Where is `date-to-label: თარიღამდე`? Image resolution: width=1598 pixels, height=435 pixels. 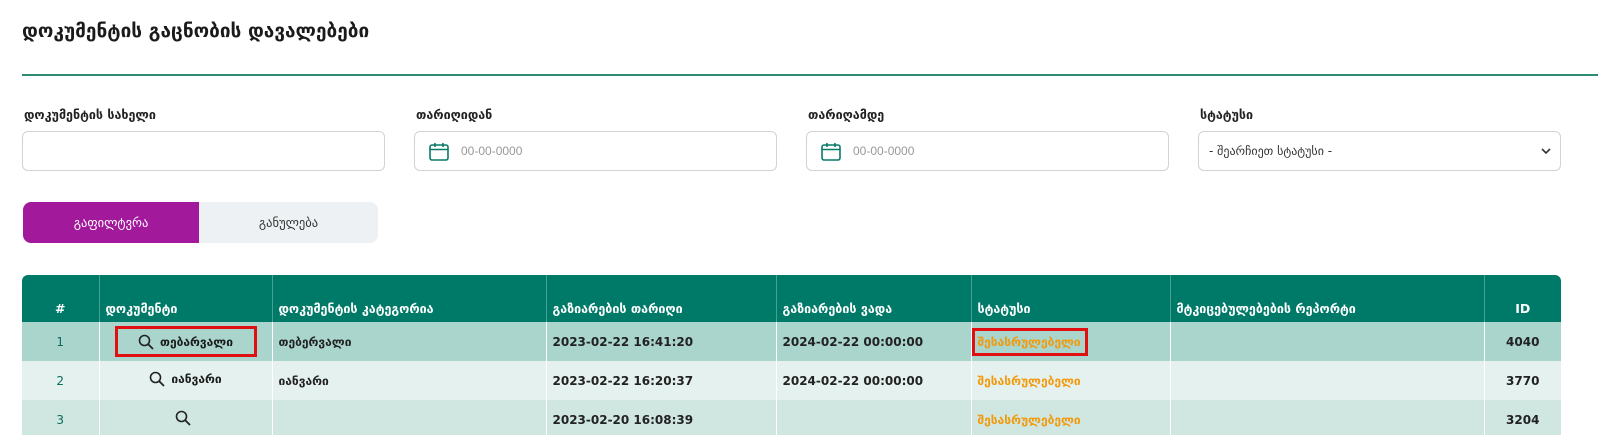
date-to-label: თარიღამდე is located at coordinates (846, 114).